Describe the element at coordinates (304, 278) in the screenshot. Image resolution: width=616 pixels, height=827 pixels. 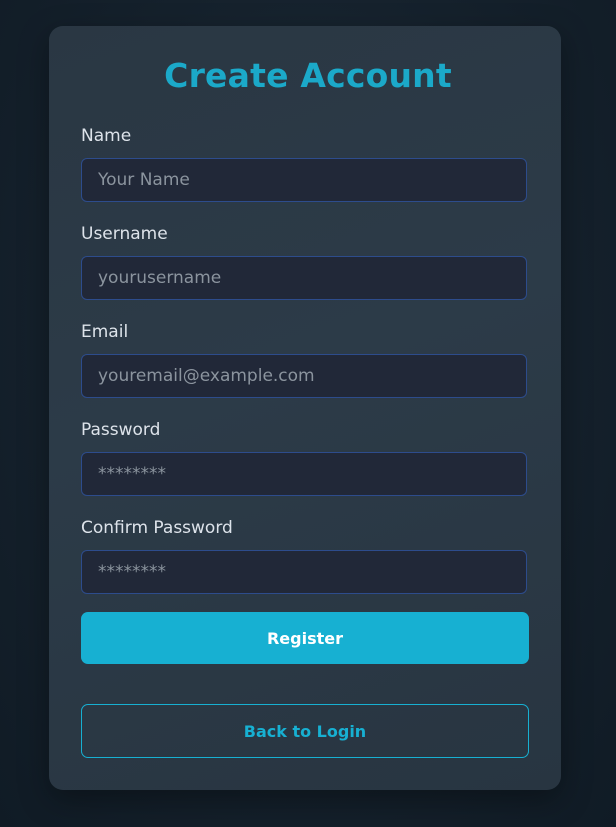
I see `username-input` at that location.